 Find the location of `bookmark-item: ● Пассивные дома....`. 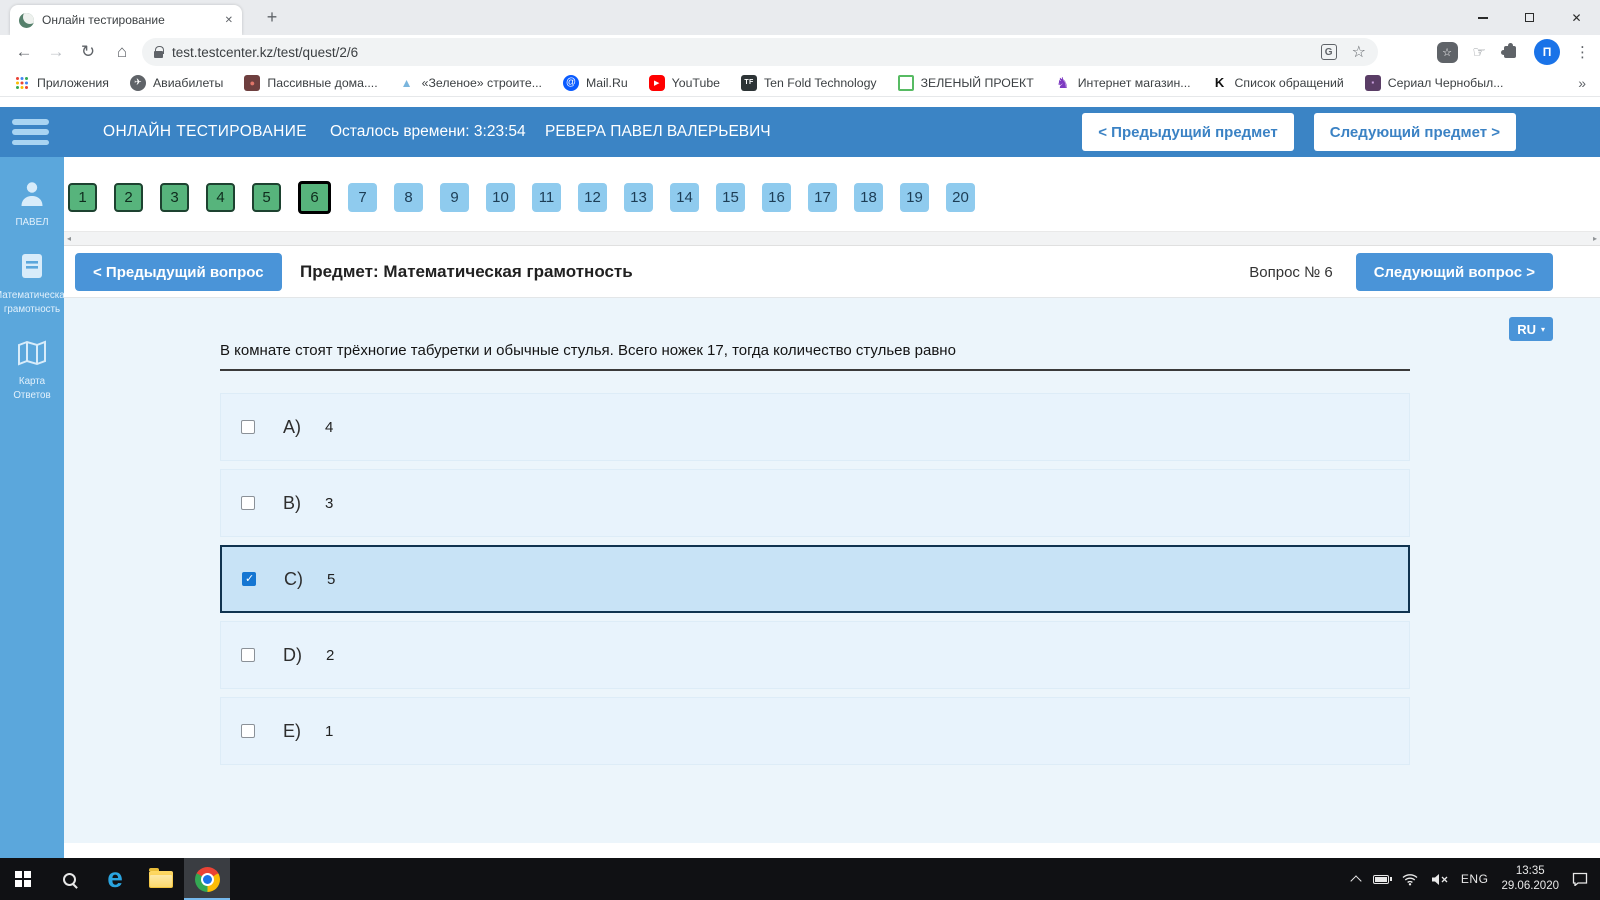

bookmark-item: ● Пассивные дома.... is located at coordinates (311, 82).